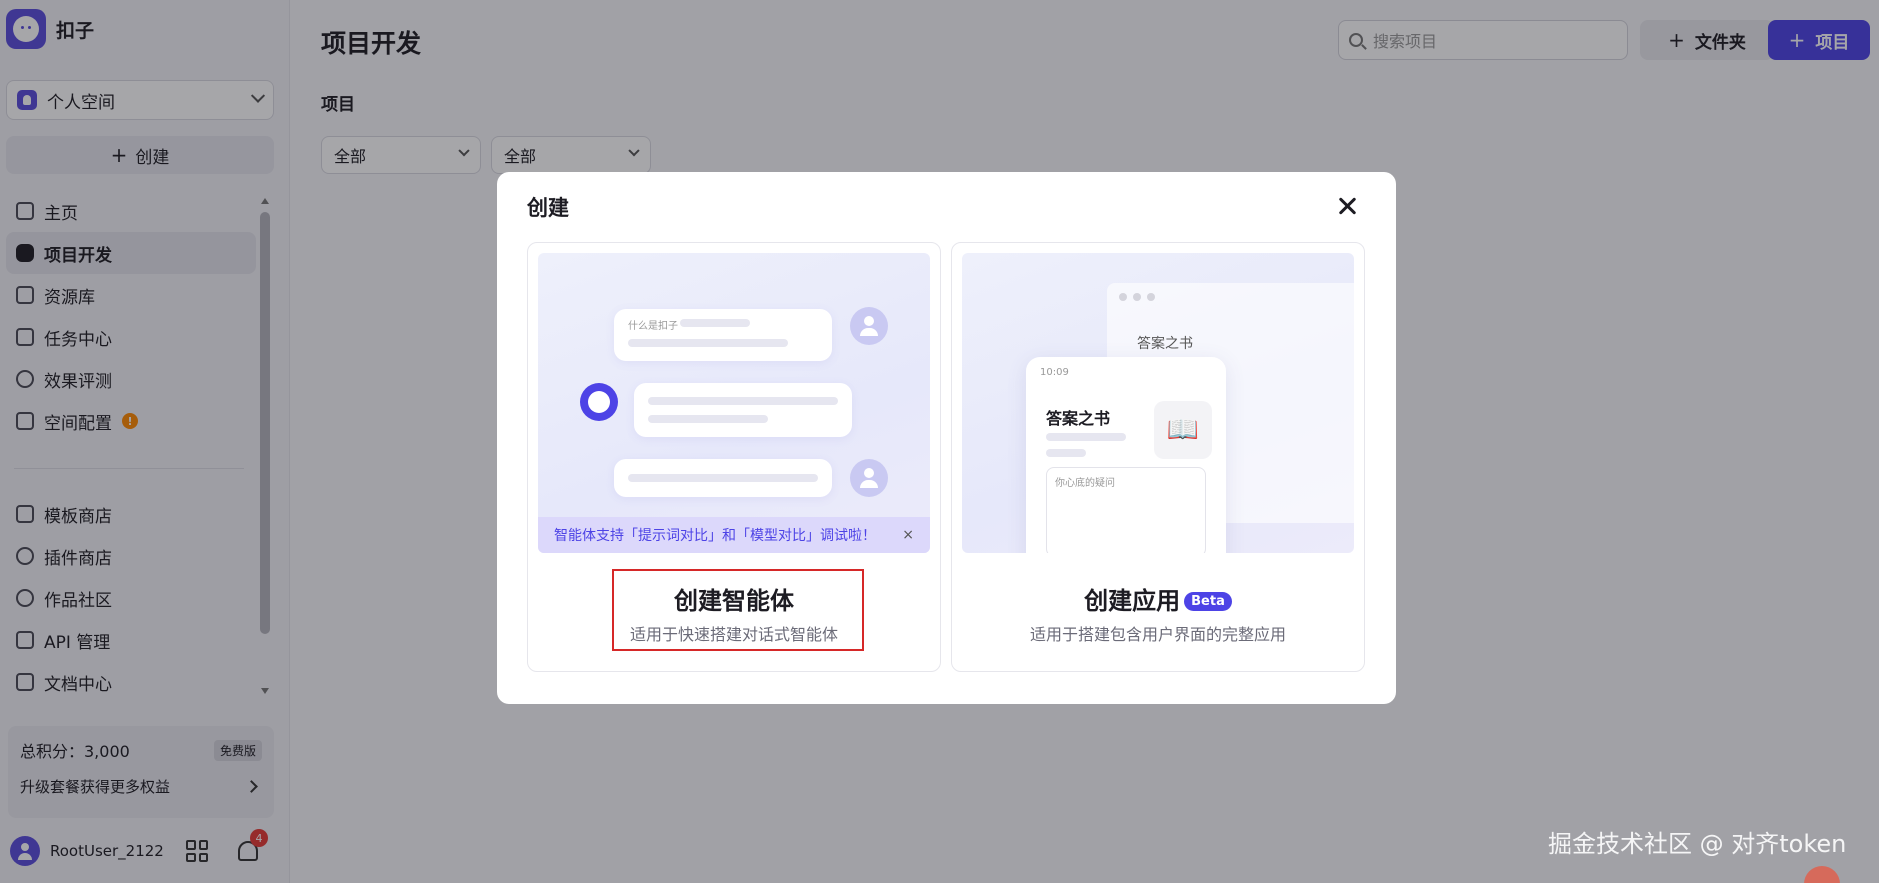  Describe the element at coordinates (908, 535) in the screenshot. I see `close-icon: ×` at that location.